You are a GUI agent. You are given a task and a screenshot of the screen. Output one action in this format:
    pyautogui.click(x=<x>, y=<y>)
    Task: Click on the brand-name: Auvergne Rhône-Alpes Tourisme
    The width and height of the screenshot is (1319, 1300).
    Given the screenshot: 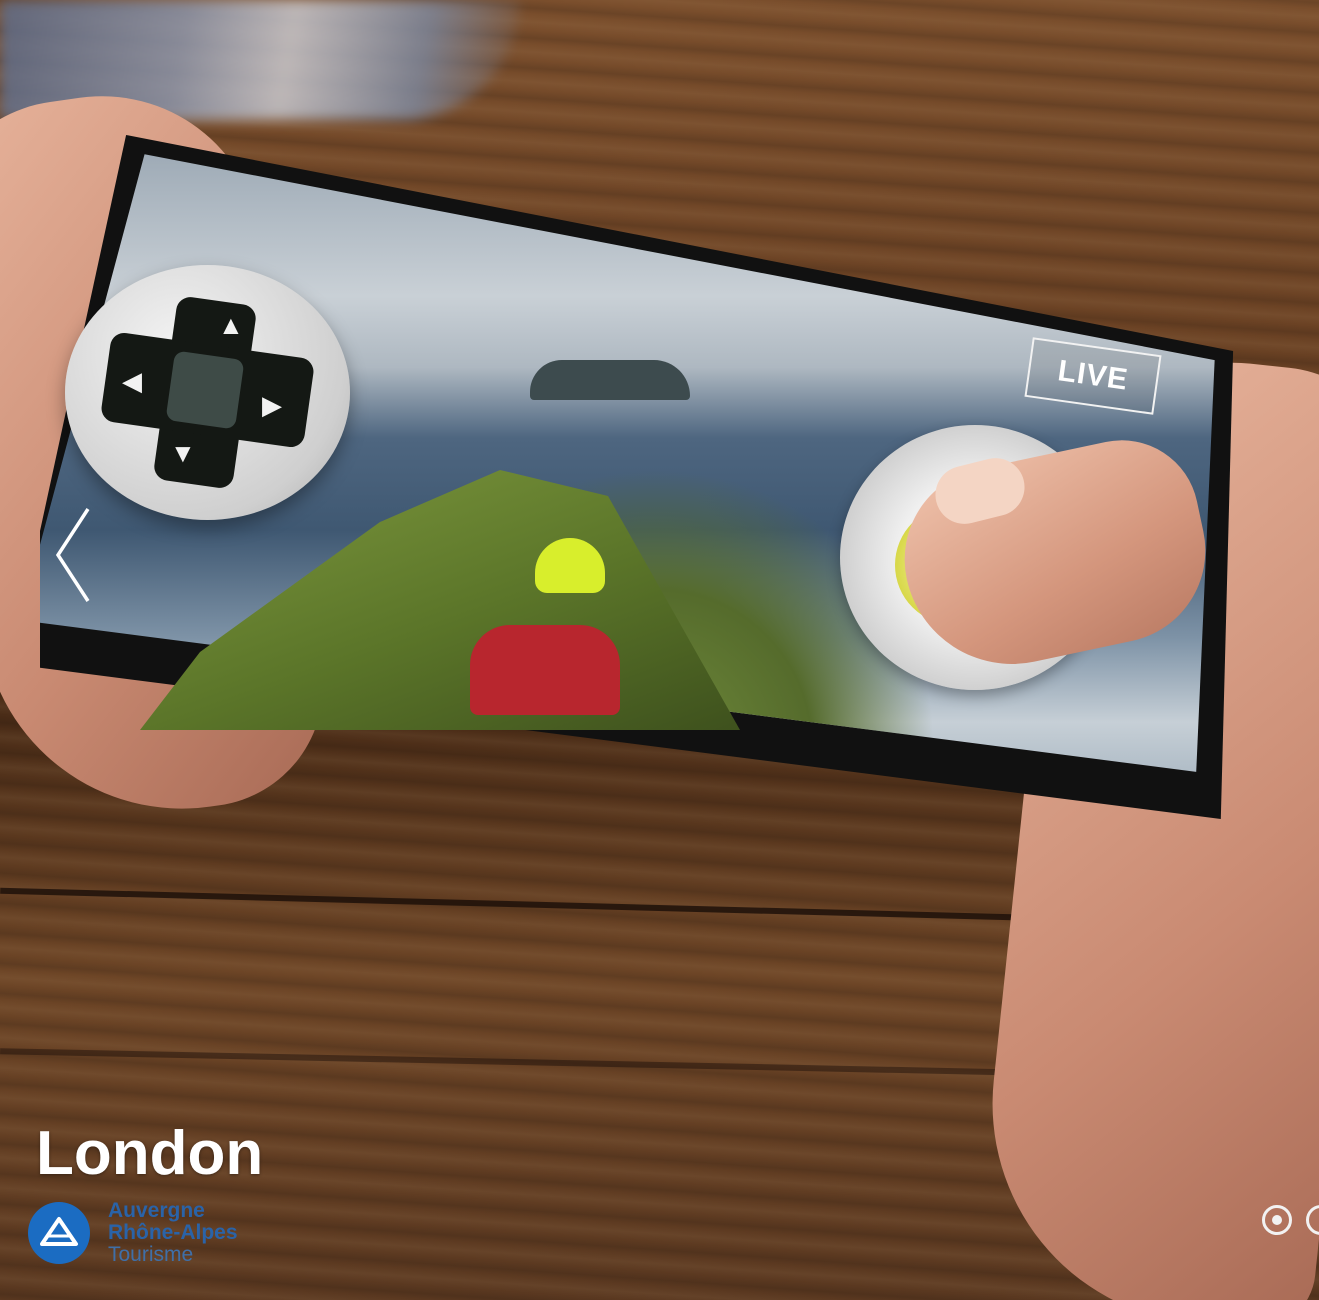 What is the action you would take?
    pyautogui.click(x=173, y=1233)
    